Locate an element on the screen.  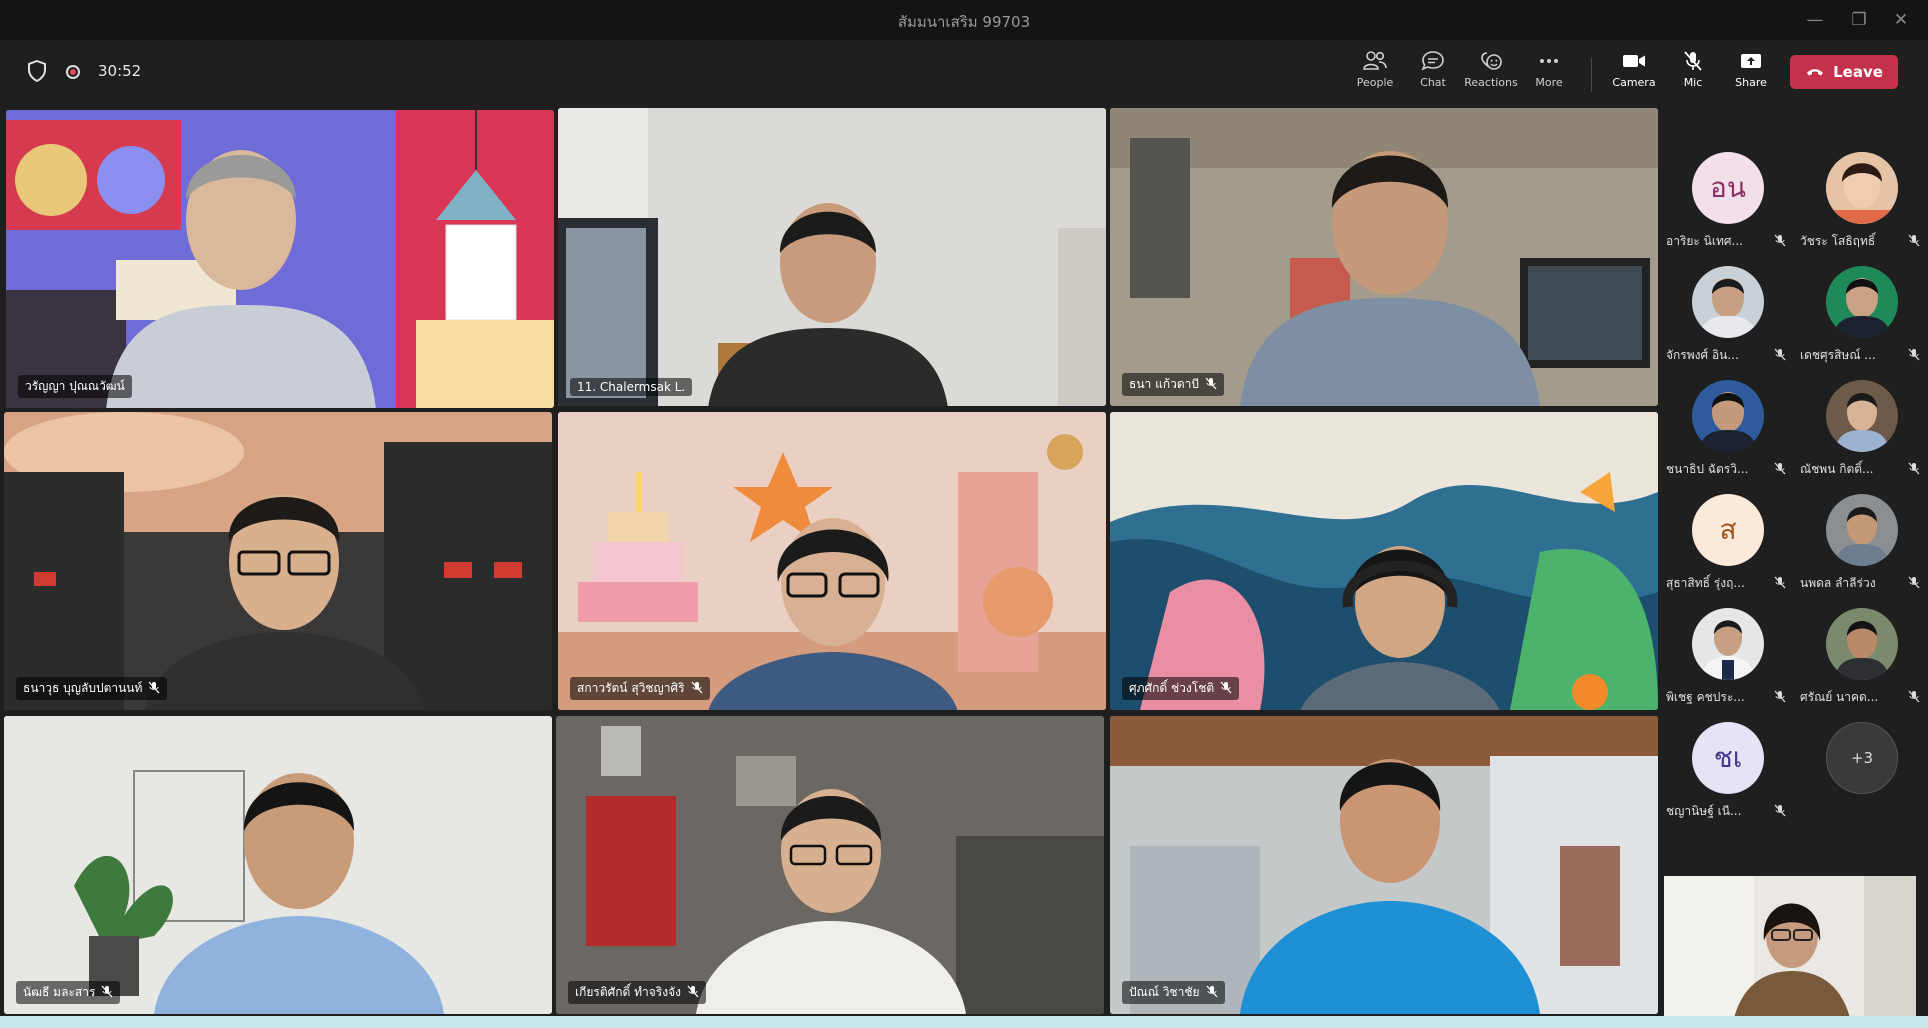
chat-button: Chat is located at coordinates (1433, 75).